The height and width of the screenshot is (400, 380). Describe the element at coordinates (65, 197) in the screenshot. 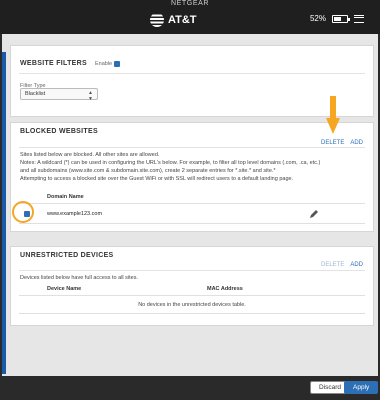

I see `domain-name-header: Domain Name` at that location.